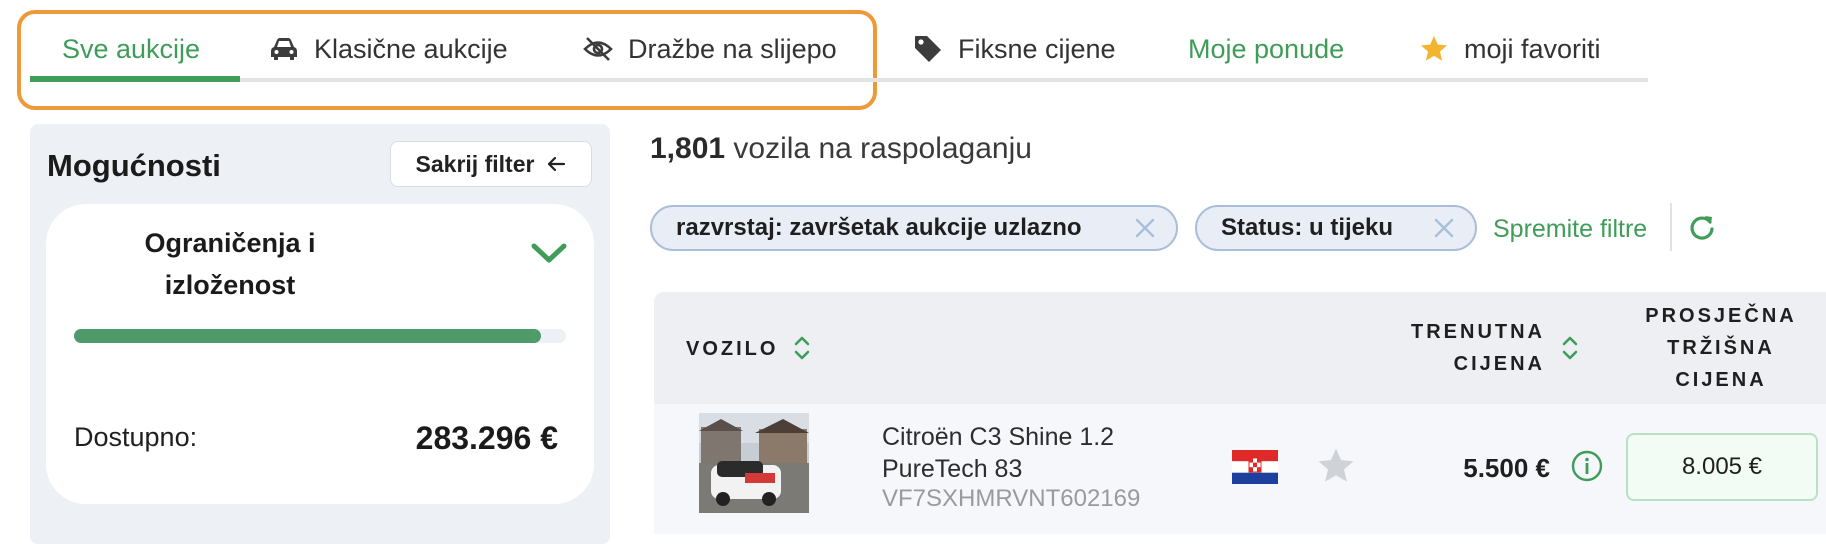  What do you see at coordinates (1307, 227) in the screenshot?
I see `chip-label: Status: u tijeku` at bounding box center [1307, 227].